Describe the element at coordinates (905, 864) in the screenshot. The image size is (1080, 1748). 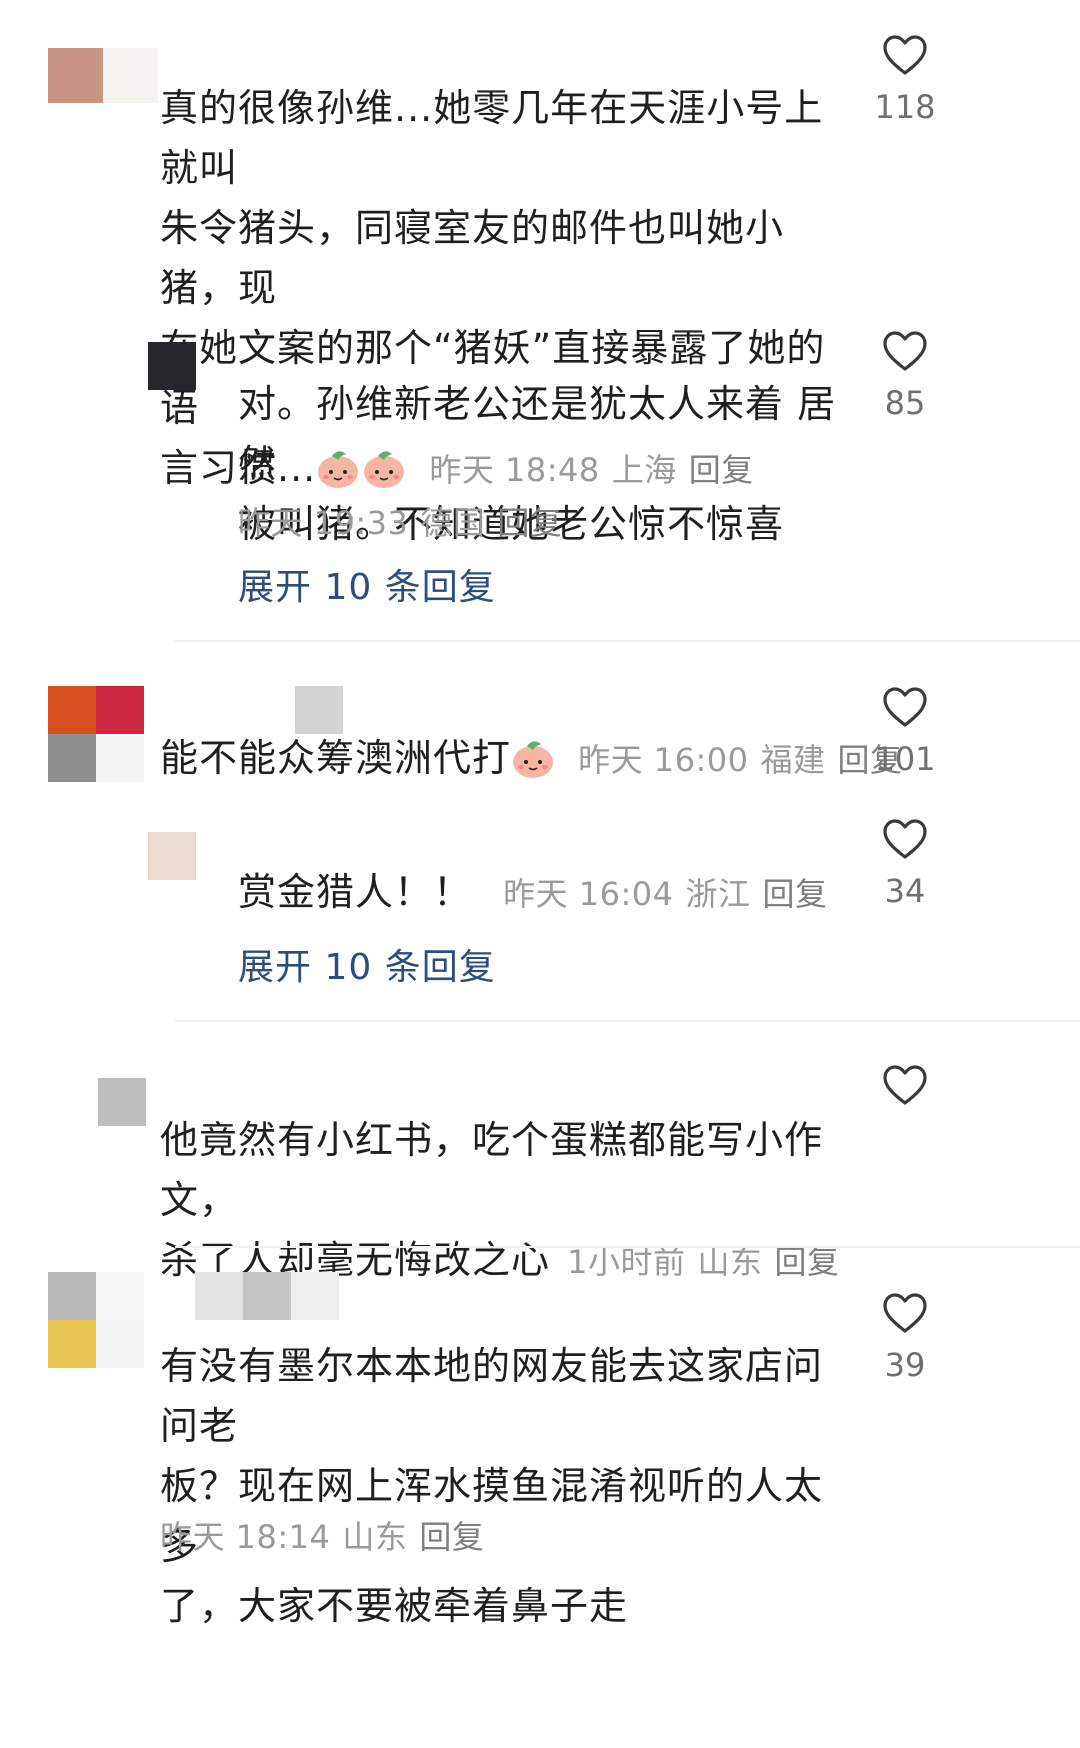
I see `like-button: 34` at that location.